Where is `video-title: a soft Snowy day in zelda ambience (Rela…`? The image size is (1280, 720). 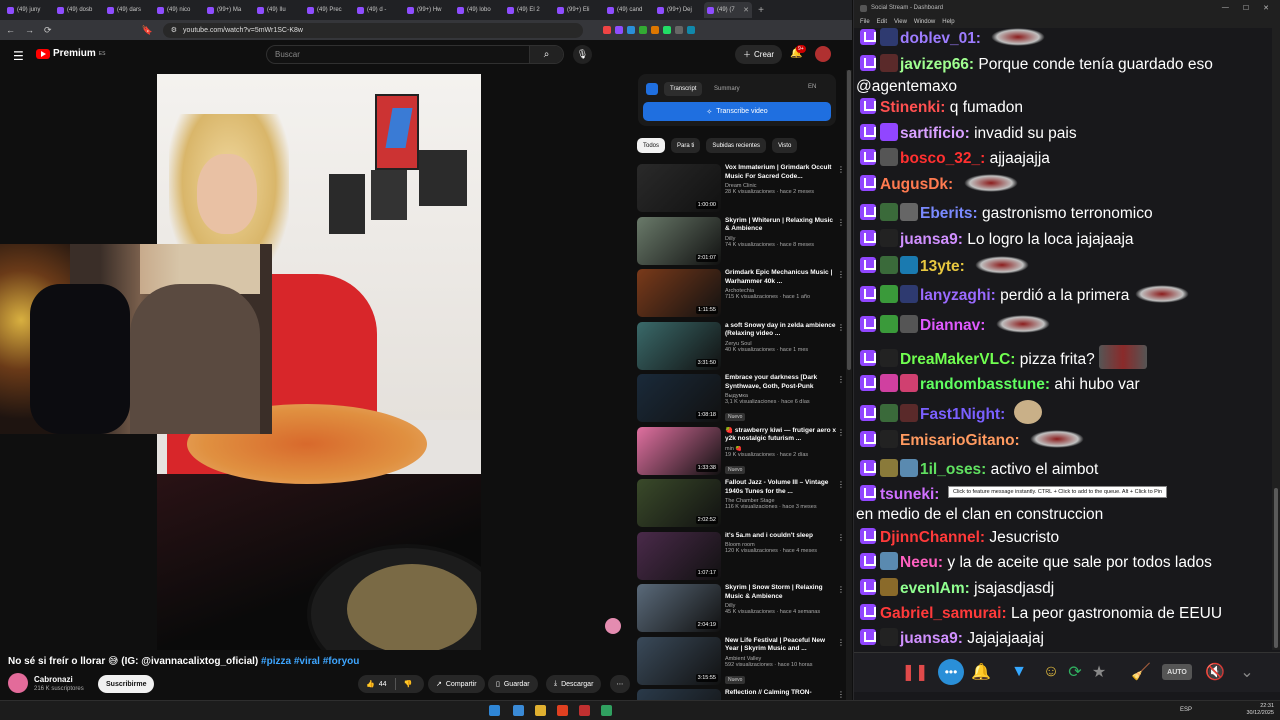 video-title: a soft Snowy day in zelda ambience (Rela… is located at coordinates (781, 330).